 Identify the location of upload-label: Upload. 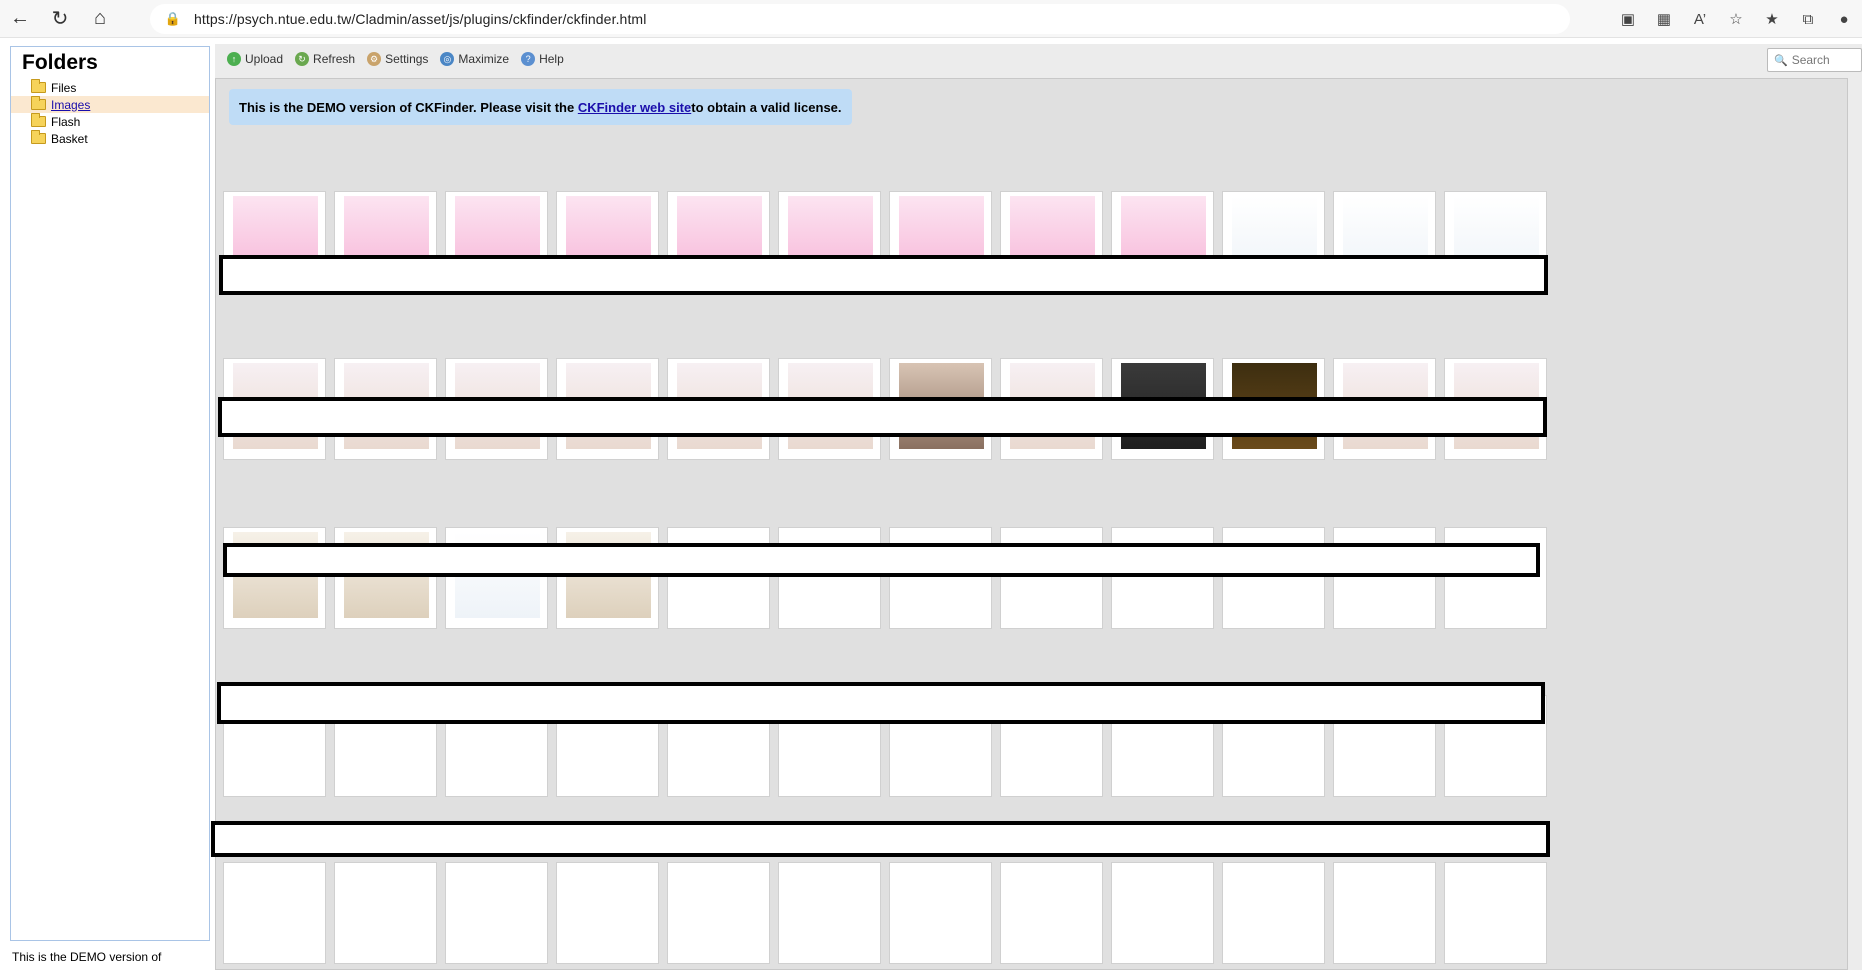
(264, 59).